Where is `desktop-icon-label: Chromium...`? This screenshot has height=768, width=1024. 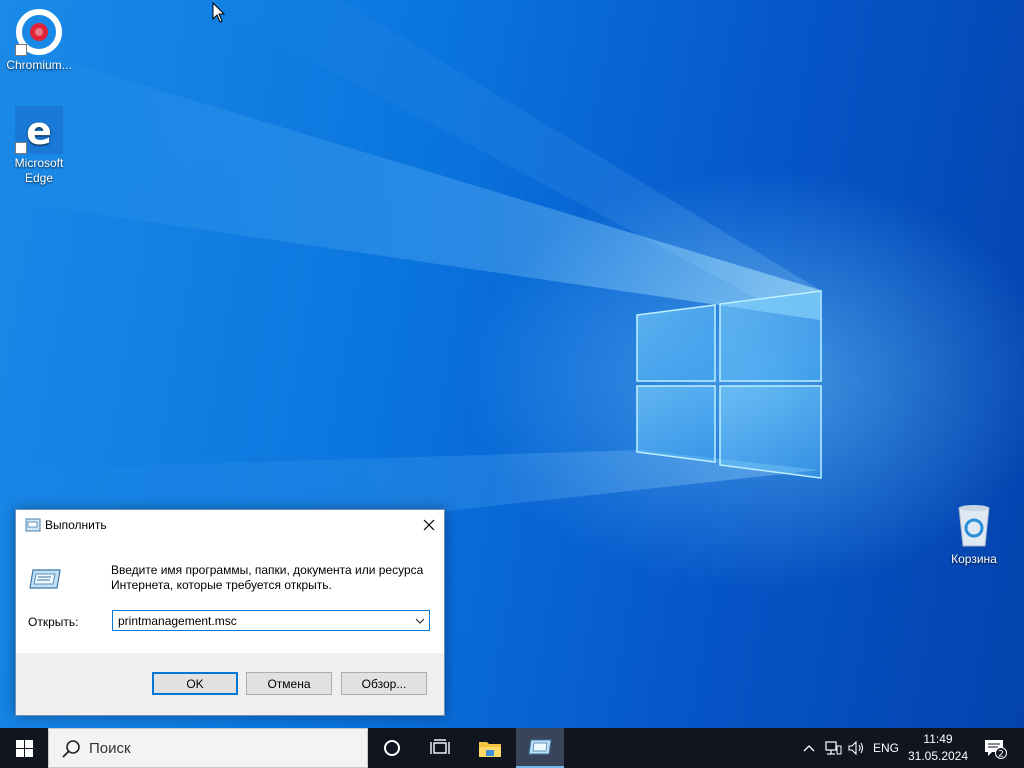
desktop-icon-label: Chromium... is located at coordinates (39, 65).